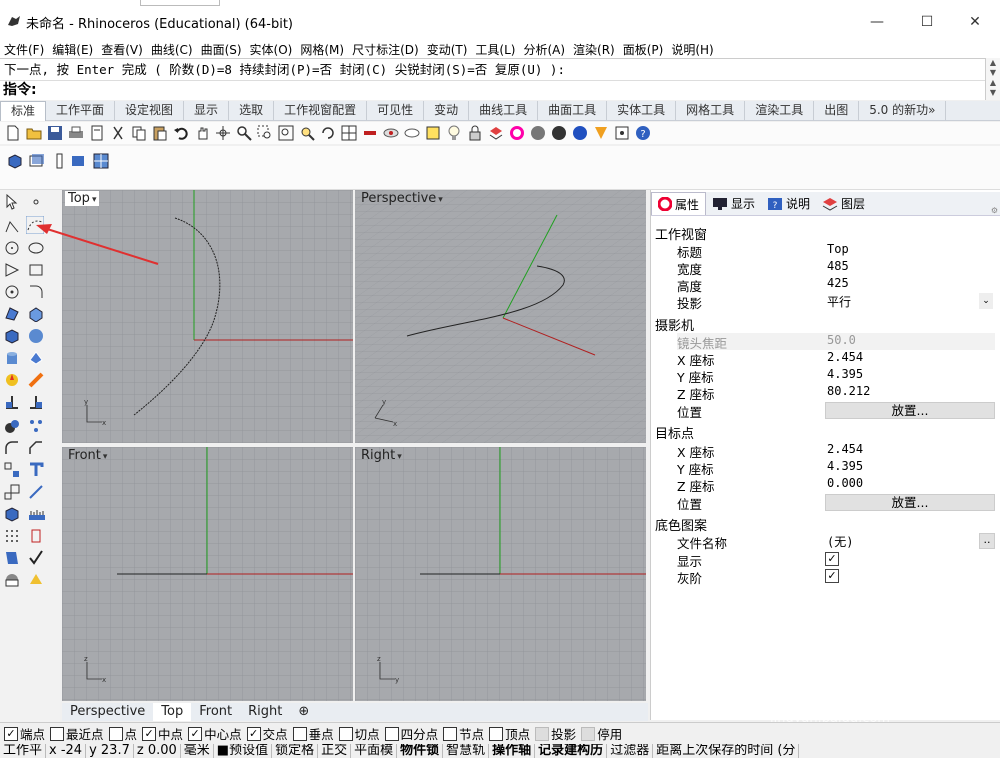 The width and height of the screenshot is (1000, 758). I want to click on chevron-down-icon: ▾, so click(440, 200).